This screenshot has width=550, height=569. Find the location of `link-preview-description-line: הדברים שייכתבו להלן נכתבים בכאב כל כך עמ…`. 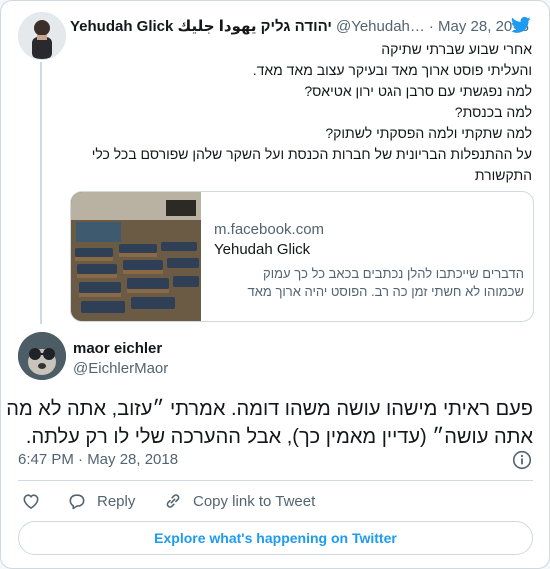

link-preview-description-line: הדברים שייכתבו להלן נכתבים בכאב כל כך עמ… is located at coordinates (393, 273).